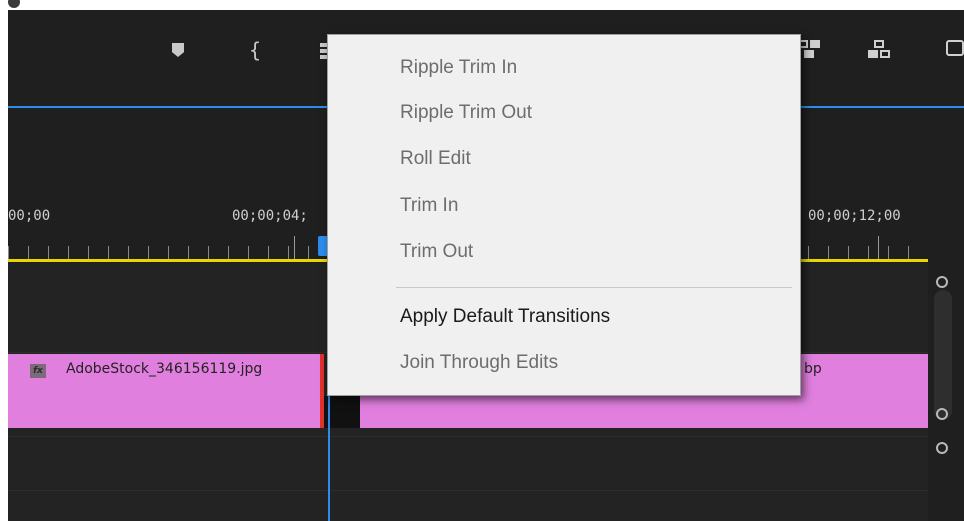 Image resolution: width=964 pixels, height=521 pixels. Describe the element at coordinates (942, 414) in the screenshot. I see `scroll-handle-bottom-icon` at that location.